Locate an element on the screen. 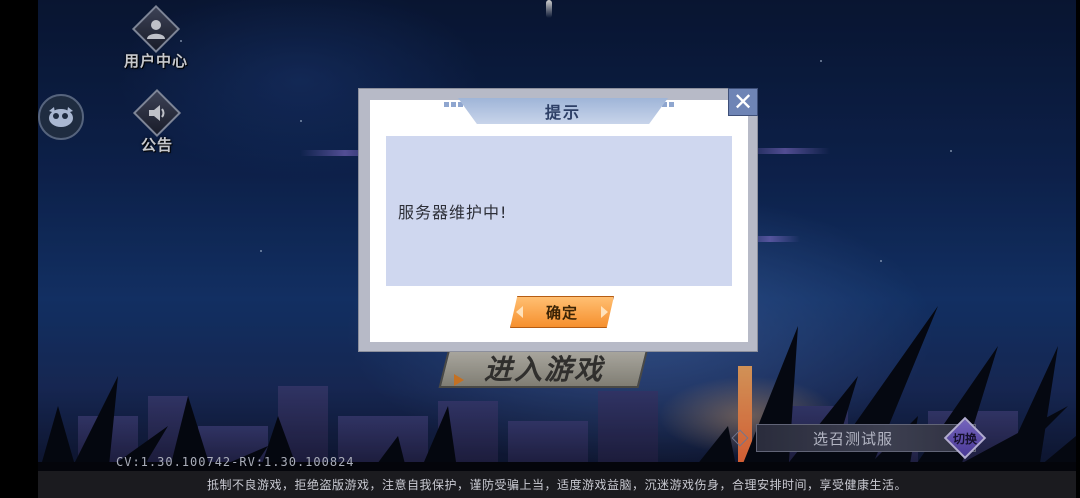  dialog-title: 提示 is located at coordinates (562, 112).